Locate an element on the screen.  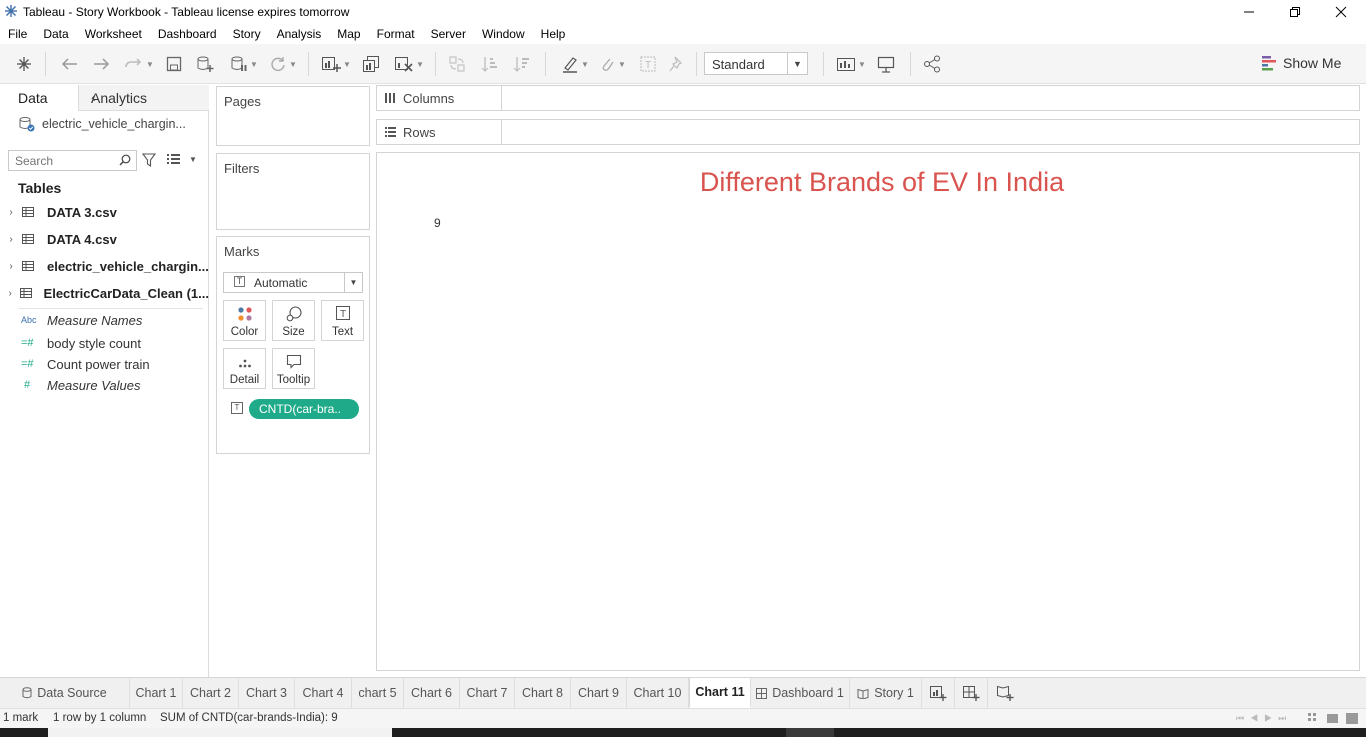
menu-data: Data is located at coordinates (55, 34).